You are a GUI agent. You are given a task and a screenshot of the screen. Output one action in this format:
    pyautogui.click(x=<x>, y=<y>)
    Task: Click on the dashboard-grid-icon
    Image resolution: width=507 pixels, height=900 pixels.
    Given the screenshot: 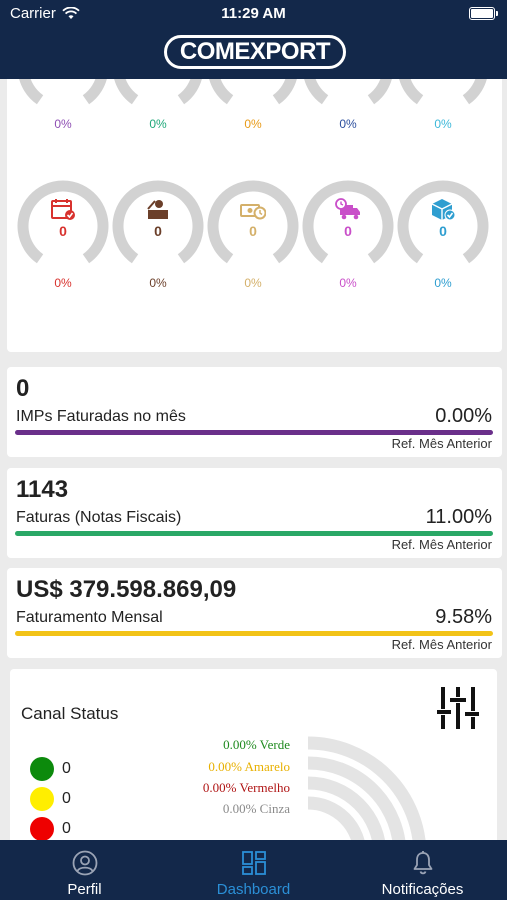 What is the action you would take?
    pyautogui.click(x=254, y=863)
    